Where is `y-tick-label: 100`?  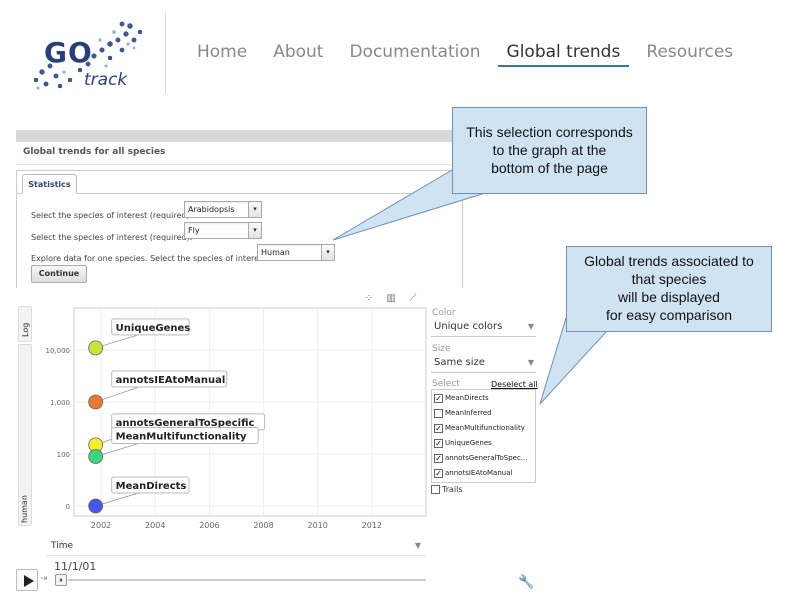
y-tick-label: 100 is located at coordinates (63, 455).